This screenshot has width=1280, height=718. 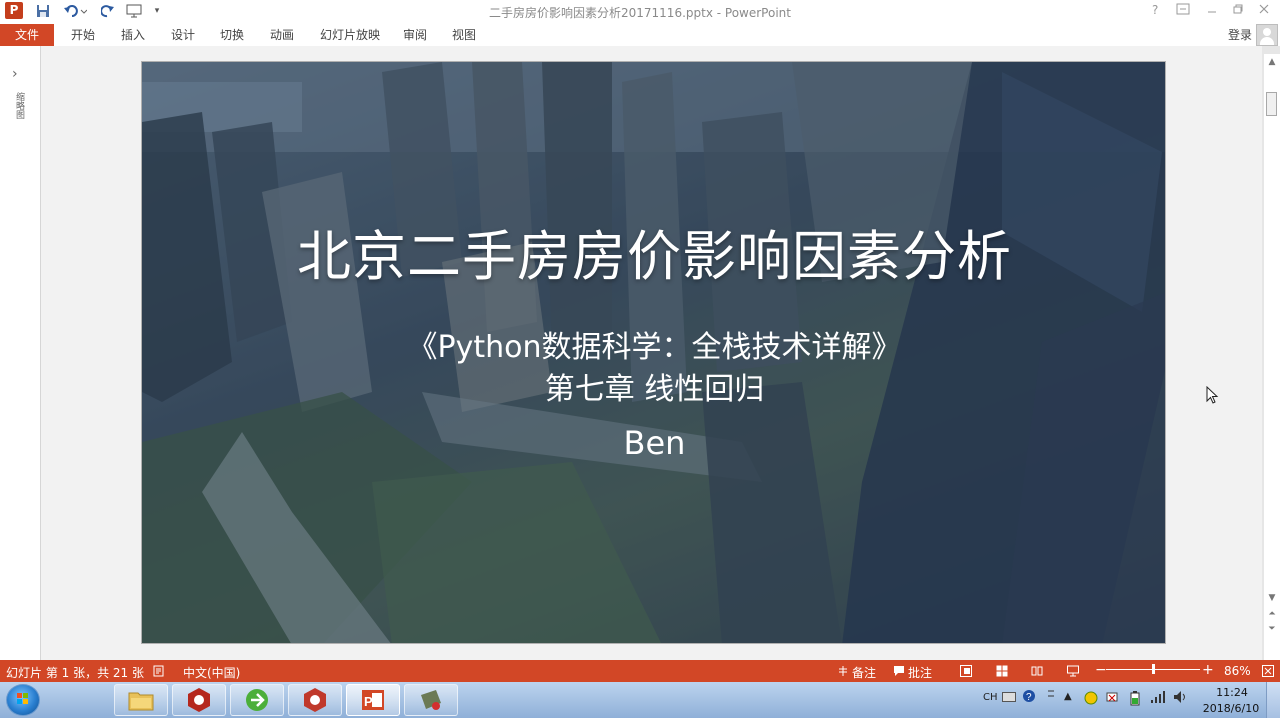 I want to click on powerpoint-icon: P, so click(x=373, y=700).